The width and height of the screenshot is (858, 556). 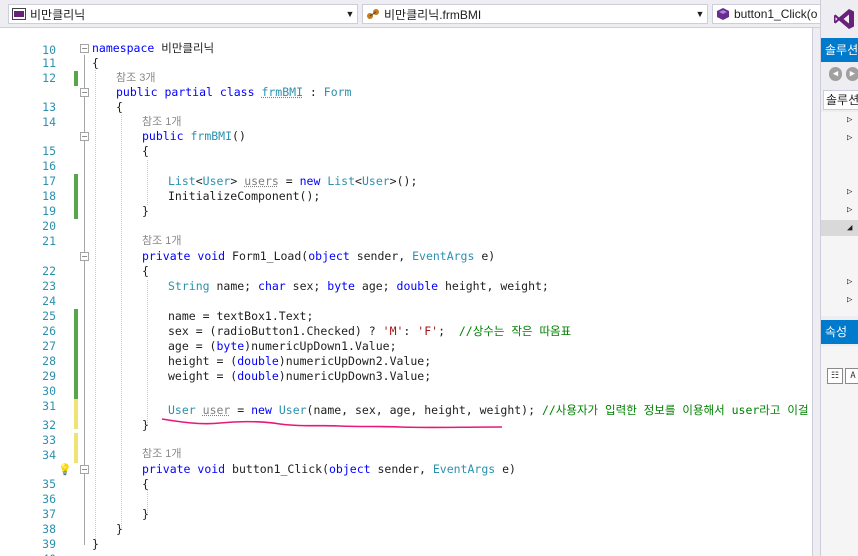 What do you see at coordinates (852, 74) in the screenshot?
I see `forward-icon: ▶` at bounding box center [852, 74].